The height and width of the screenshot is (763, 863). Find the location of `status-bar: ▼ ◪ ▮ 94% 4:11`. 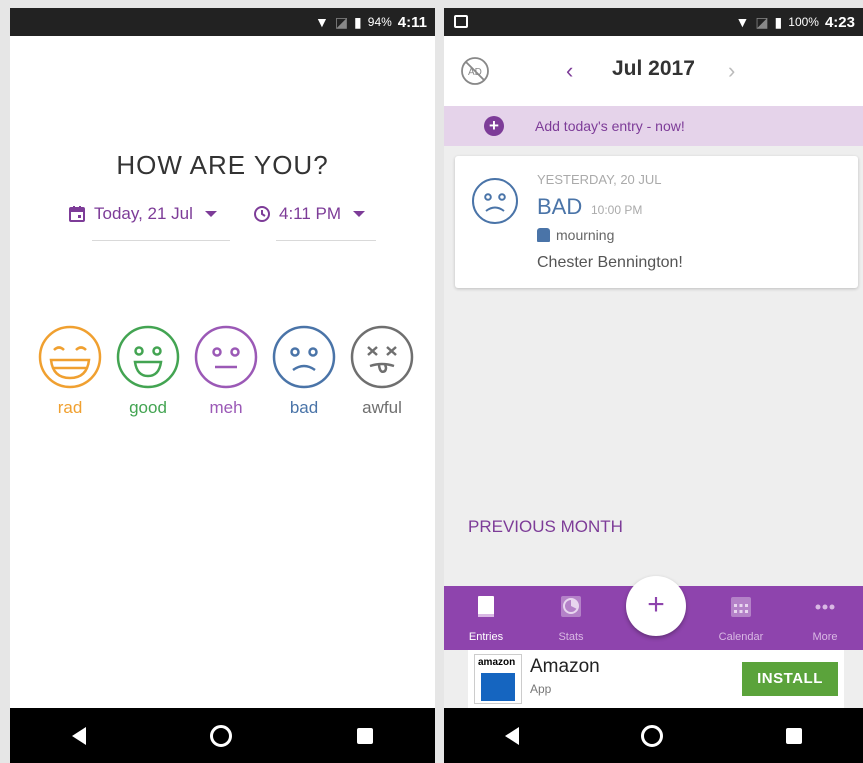

status-bar: ▼ ◪ ▮ 94% 4:11 is located at coordinates (222, 22).